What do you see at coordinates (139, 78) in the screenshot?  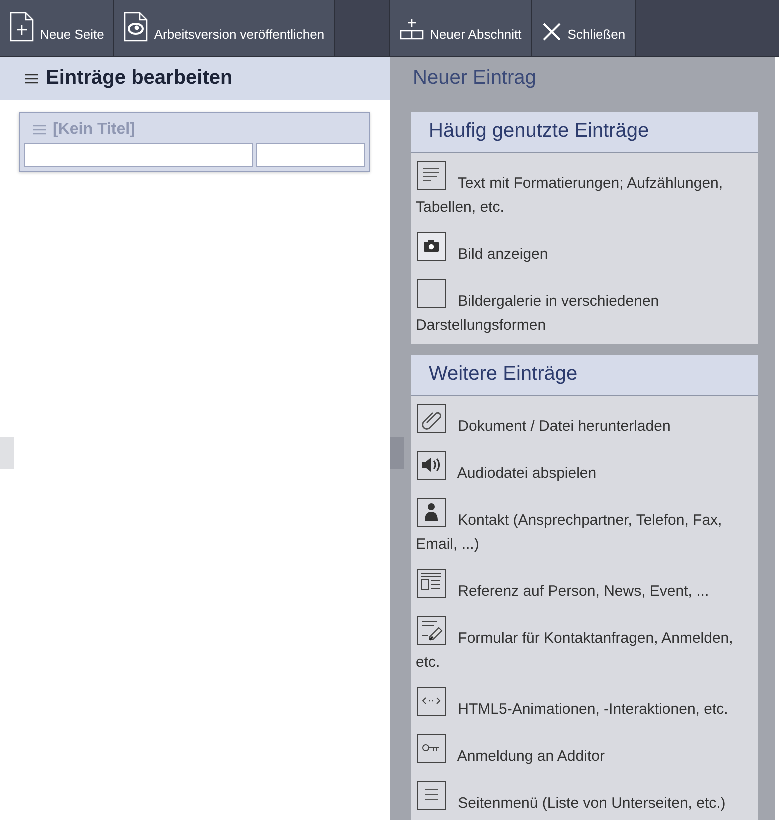 I see `editor-title: Einträge bearbeiten` at bounding box center [139, 78].